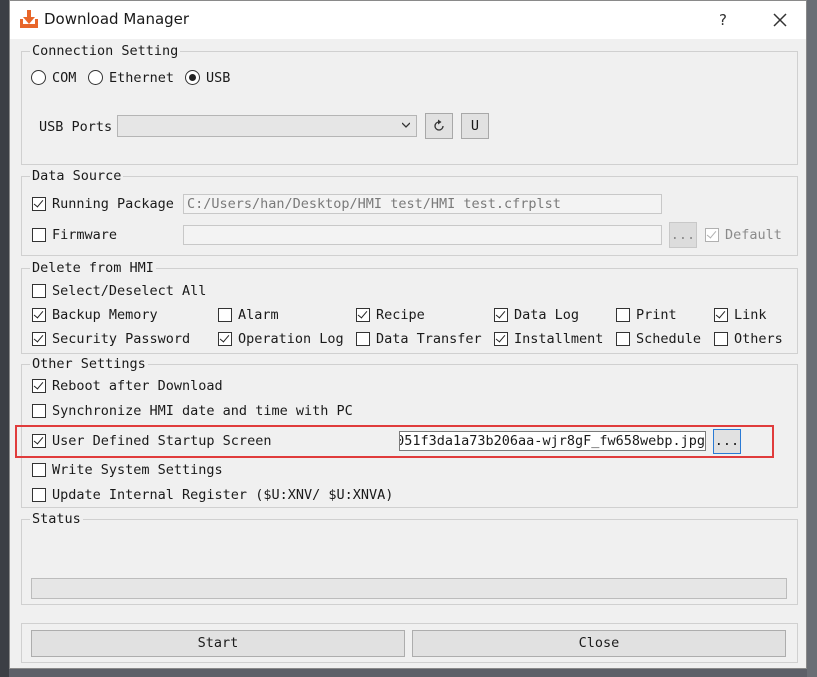 The width and height of the screenshot is (817, 677). What do you see at coordinates (363, 339) in the screenshot?
I see `data-transfer-checkbox` at bounding box center [363, 339].